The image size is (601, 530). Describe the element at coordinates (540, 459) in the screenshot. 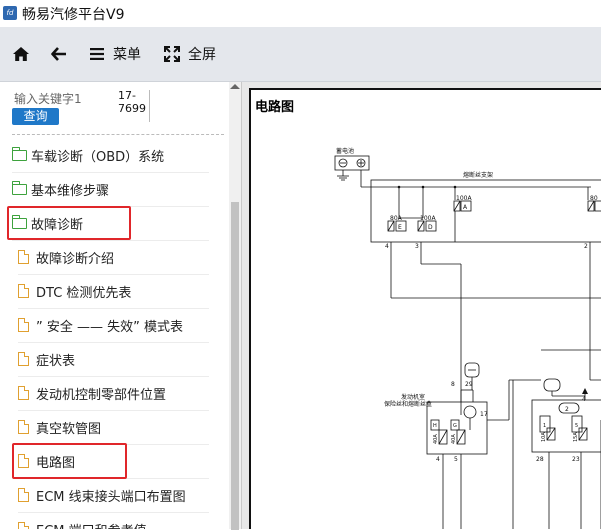

I see `right-box-pin-28: 28` at that location.